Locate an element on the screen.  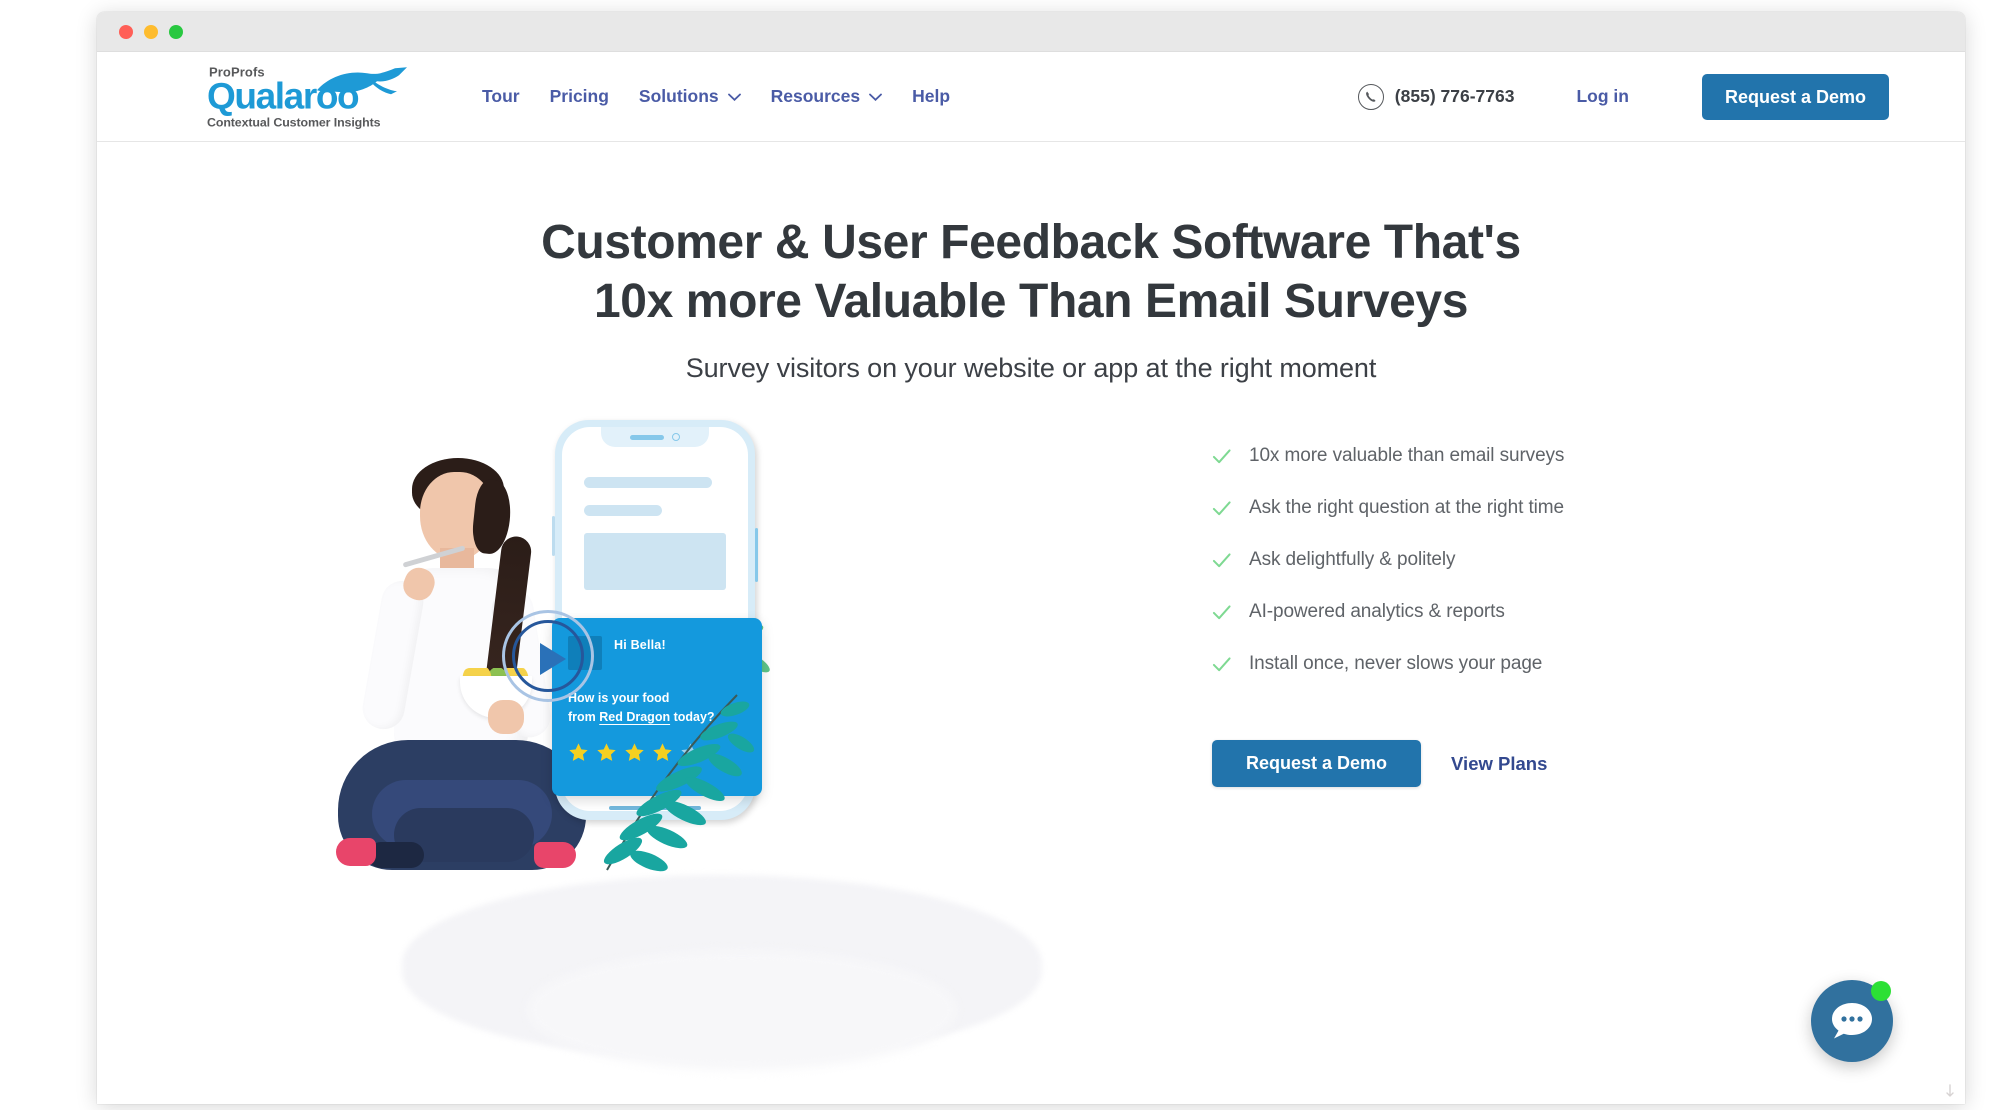
feature-label: 10x more valuable than email surveys is located at coordinates (1407, 456).